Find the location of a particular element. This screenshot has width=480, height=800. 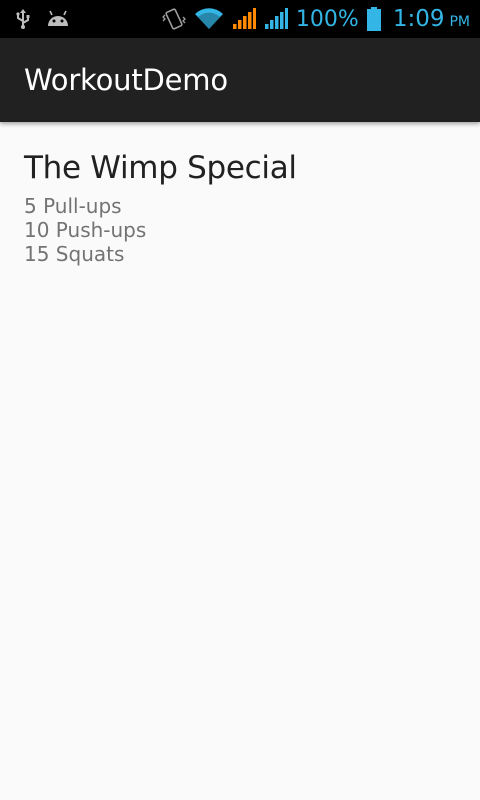

battery-percent: 100% is located at coordinates (327, 19).